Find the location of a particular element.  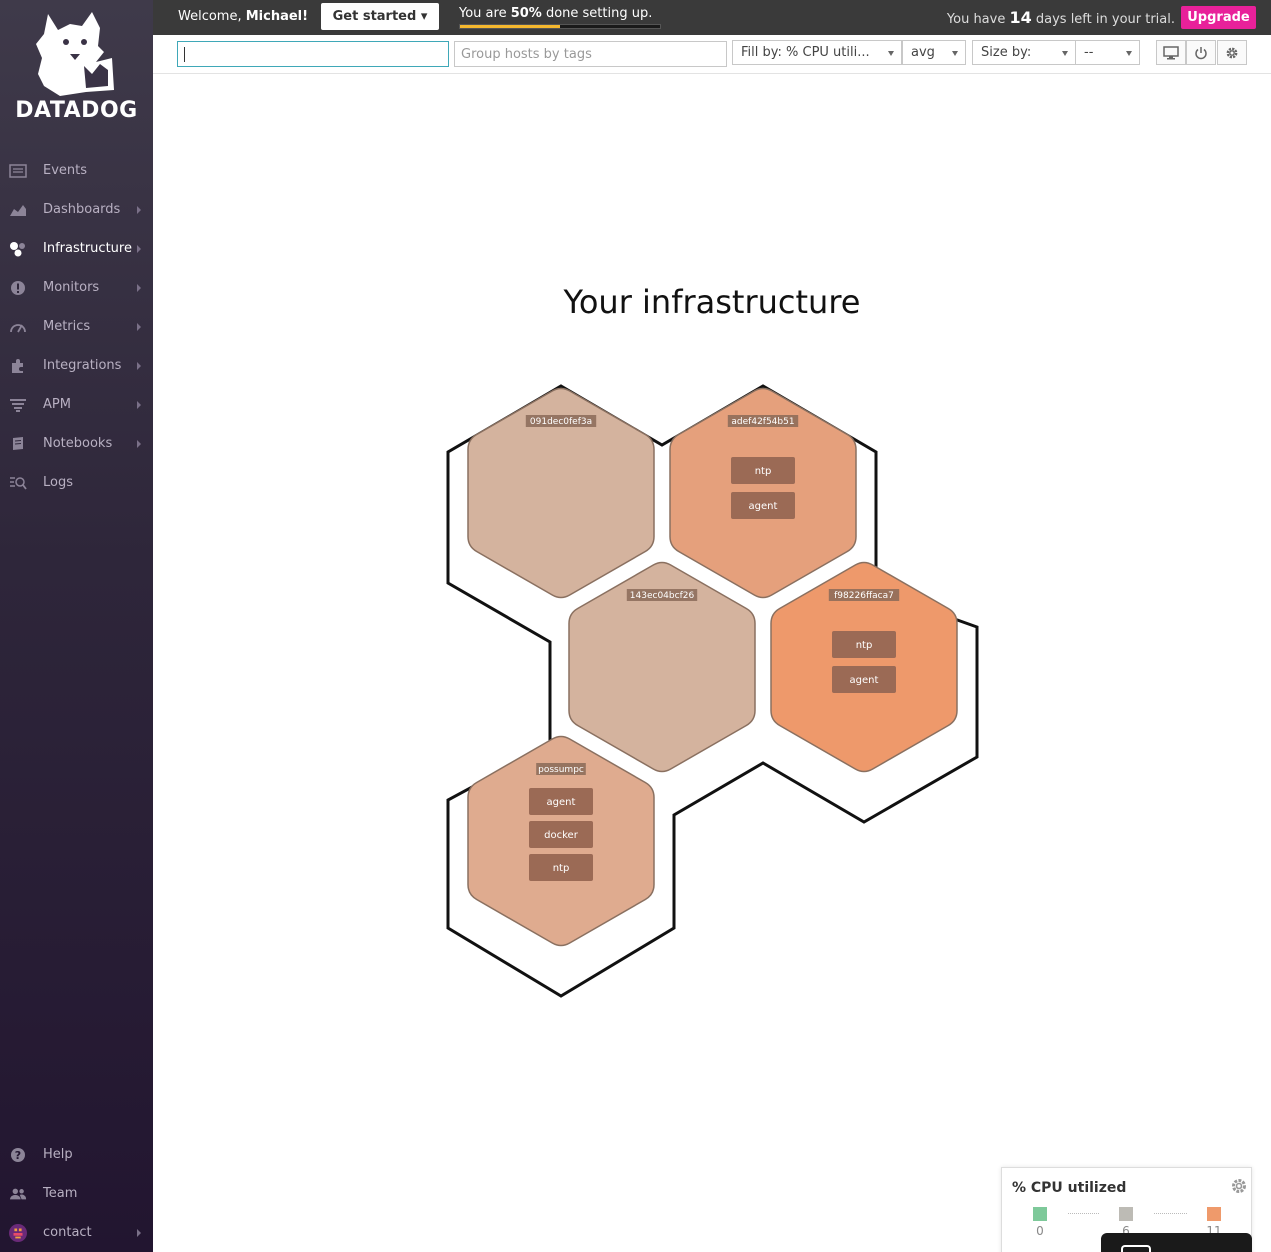

setup-progress-text: You are 50% done setting up. is located at coordinates (555, 13).